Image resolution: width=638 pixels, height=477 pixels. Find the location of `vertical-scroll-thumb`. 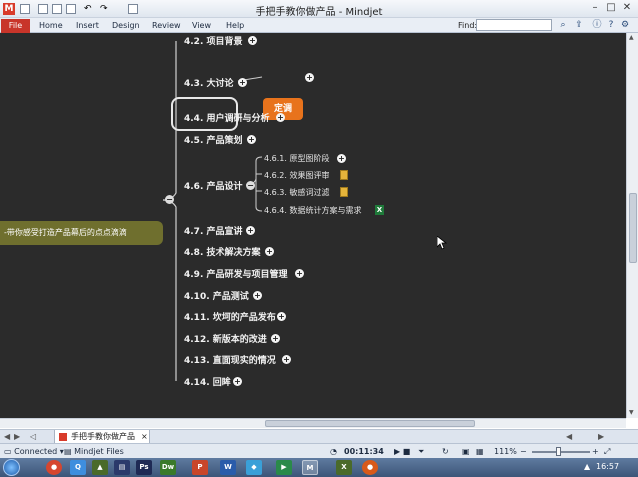

vertical-scroll-thumb is located at coordinates (633, 228).